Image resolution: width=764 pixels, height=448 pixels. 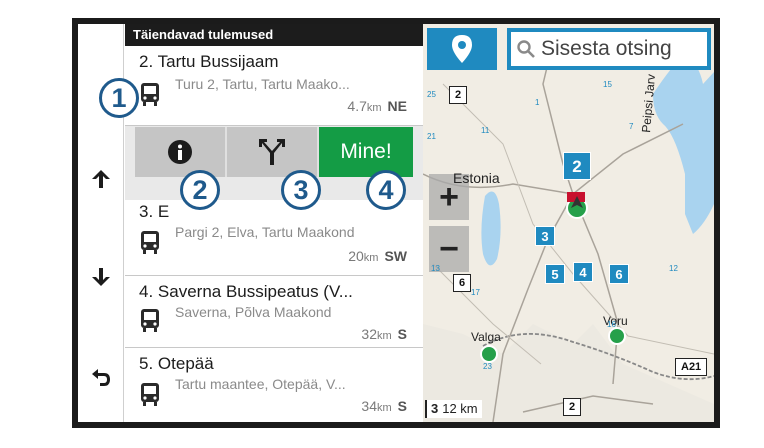 What do you see at coordinates (577, 166) in the screenshot?
I see `result-marker: 2` at bounding box center [577, 166].